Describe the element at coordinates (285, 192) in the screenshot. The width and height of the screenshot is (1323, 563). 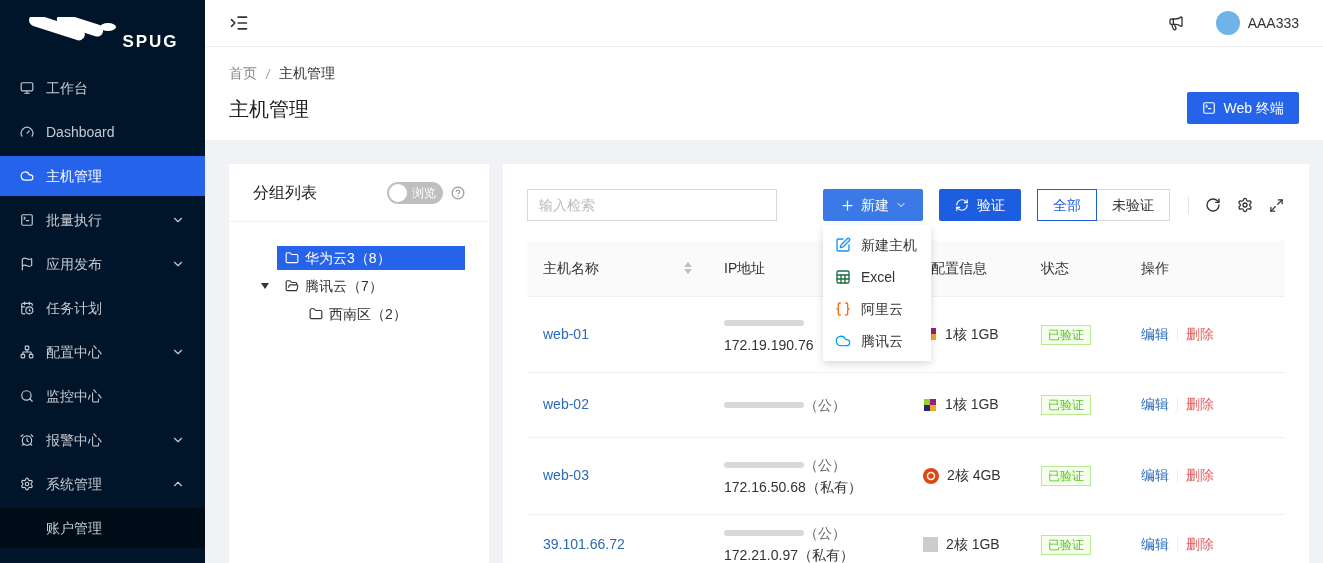
I see `panel-title: 分组列表` at that location.